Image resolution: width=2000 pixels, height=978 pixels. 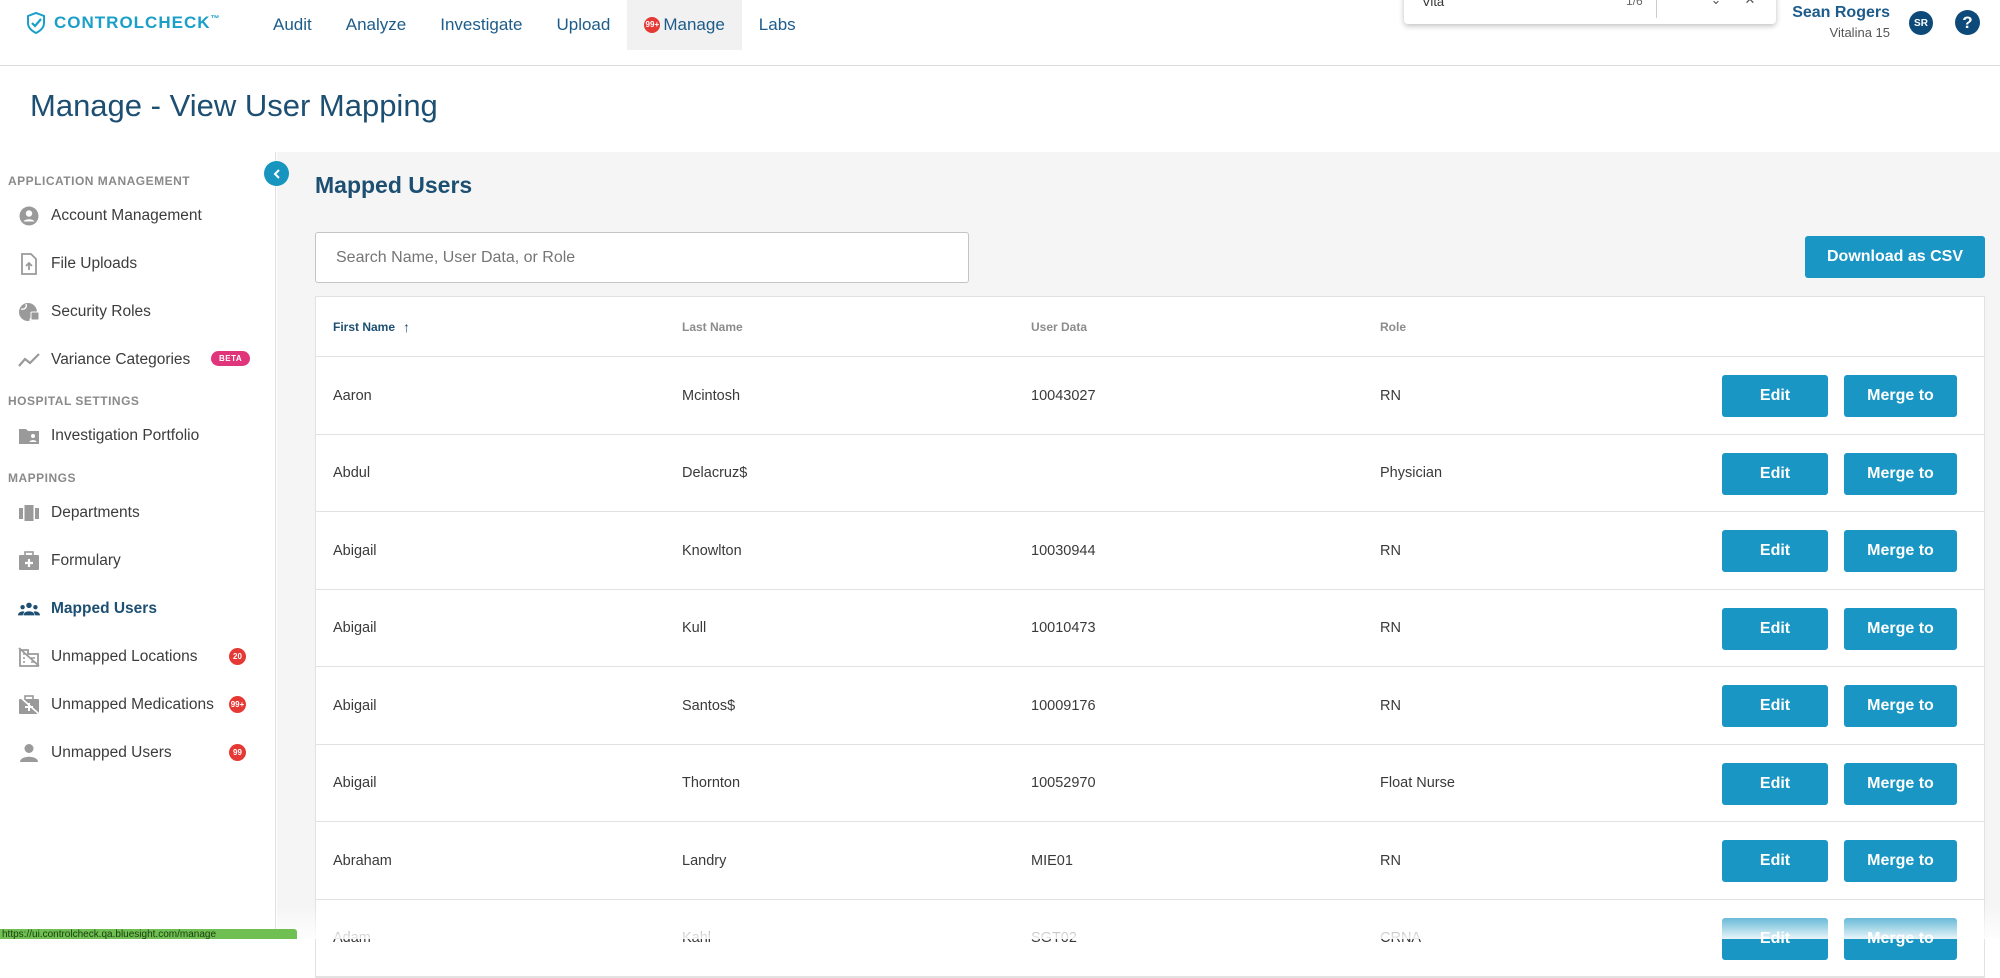 I want to click on nav-upload: Upload, so click(x=583, y=25).